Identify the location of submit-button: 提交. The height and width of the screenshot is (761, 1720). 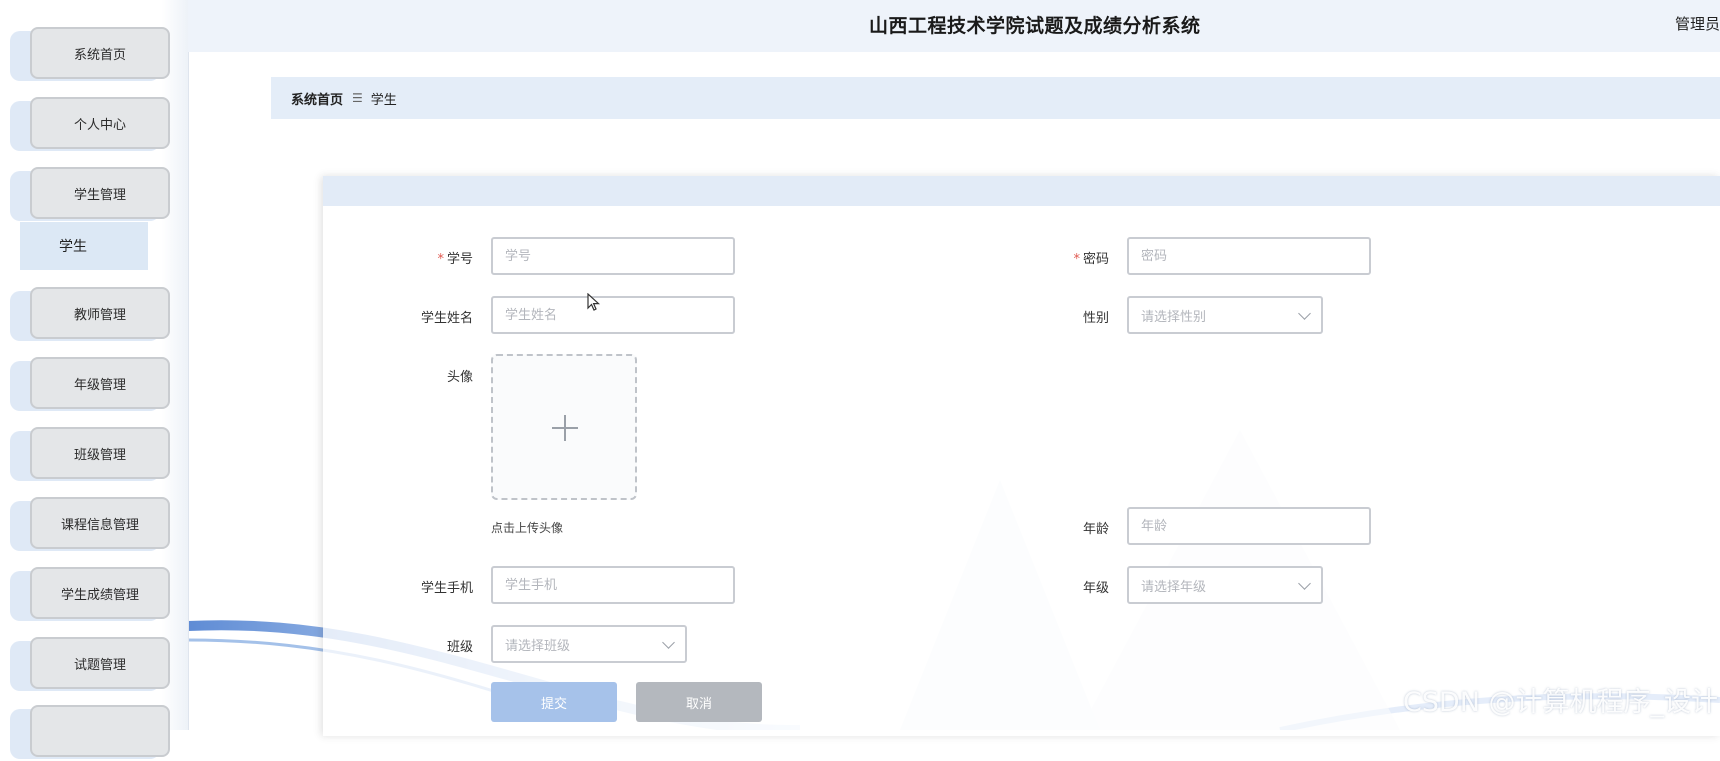
(554, 702).